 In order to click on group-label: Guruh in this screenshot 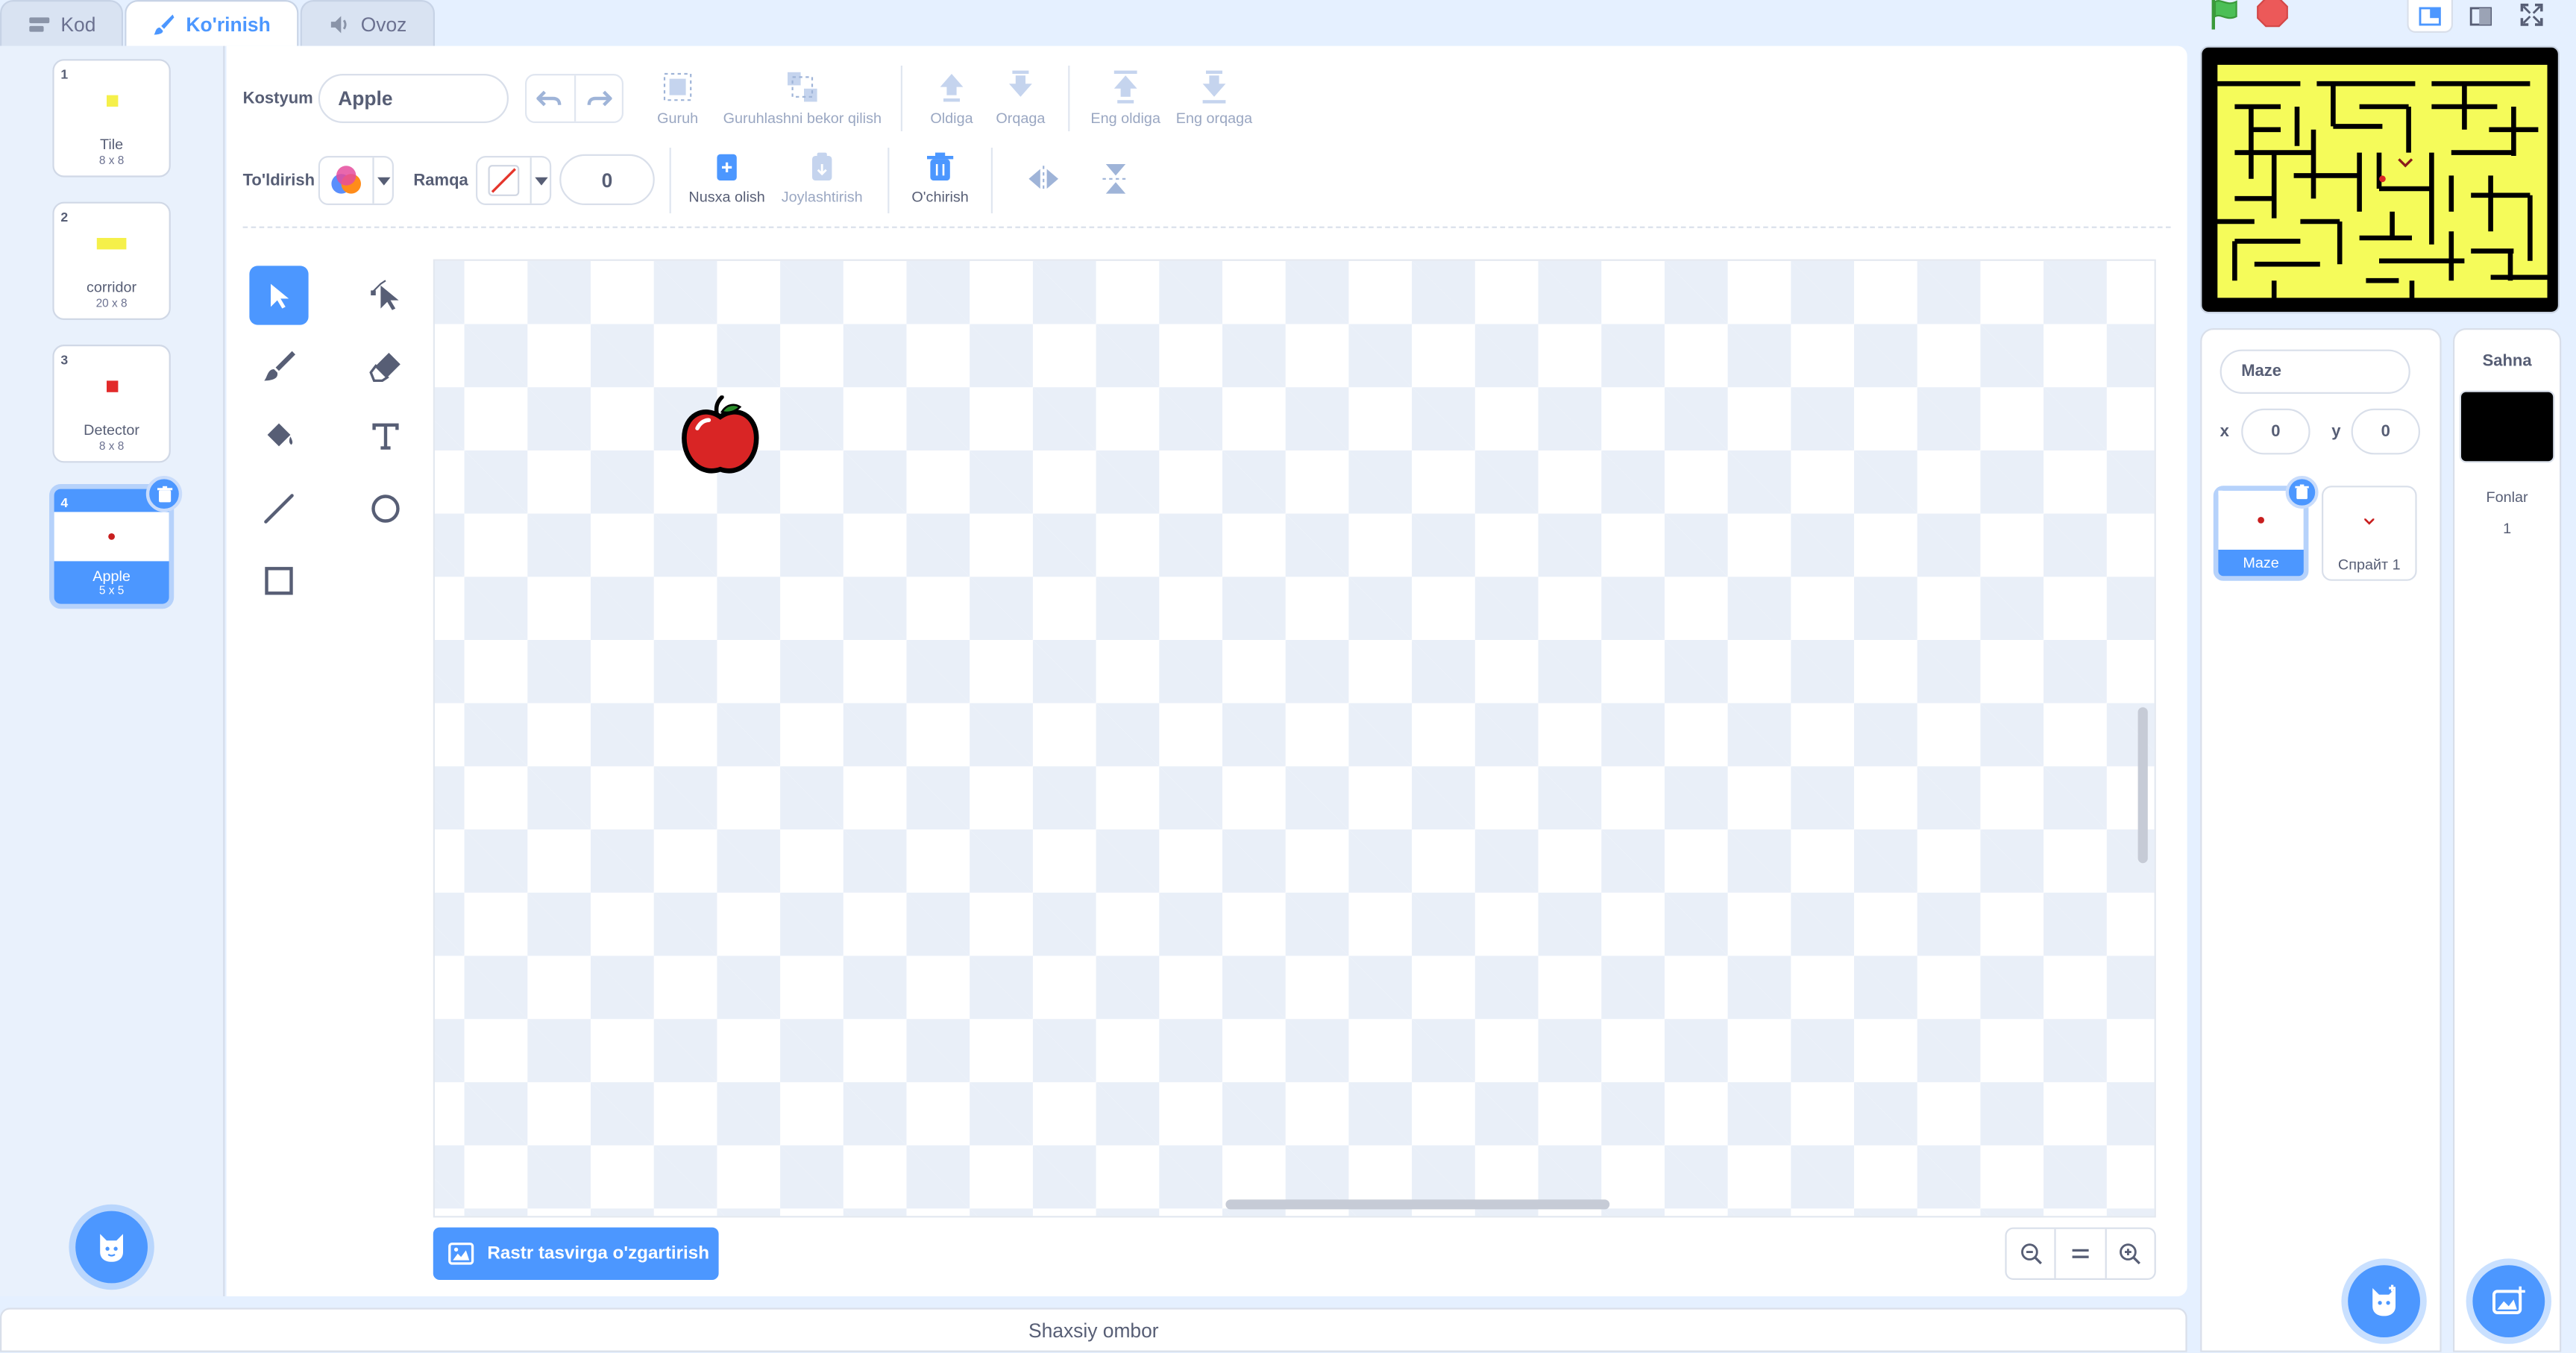, I will do `click(678, 118)`.